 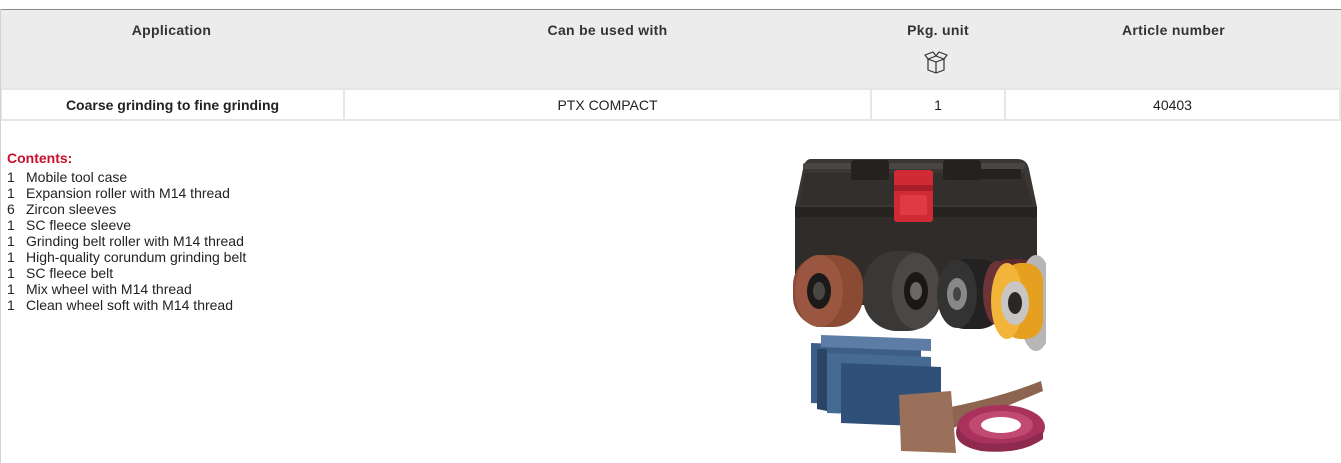 What do you see at coordinates (1000, 428) in the screenshot?
I see `fleece-belt` at bounding box center [1000, 428].